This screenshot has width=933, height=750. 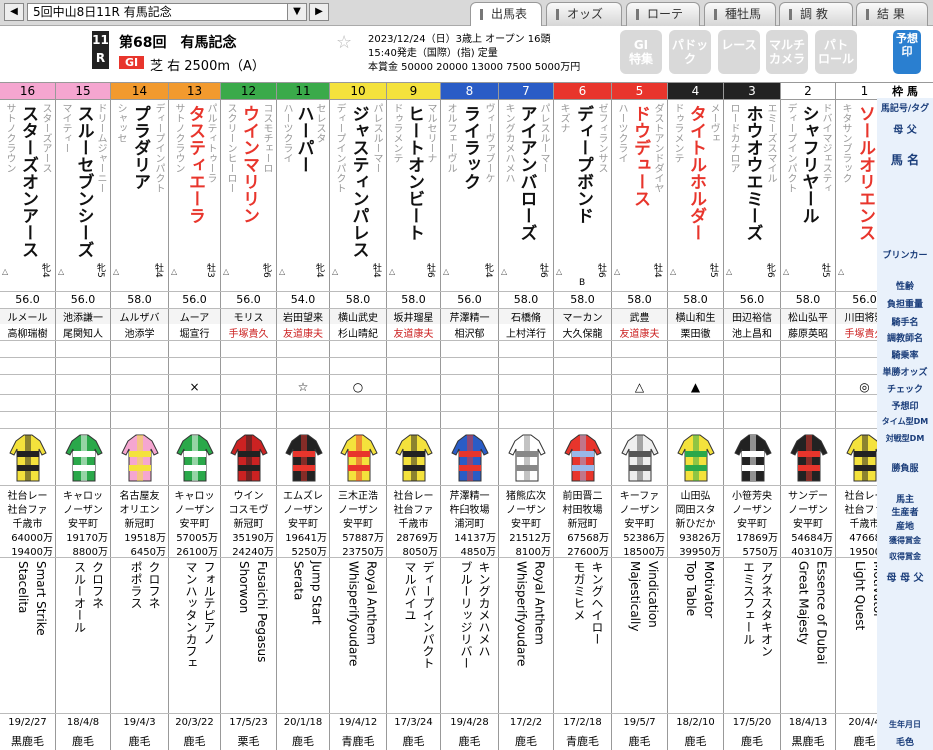 I want to click on trainer-name: 池添学, so click(x=139, y=332).